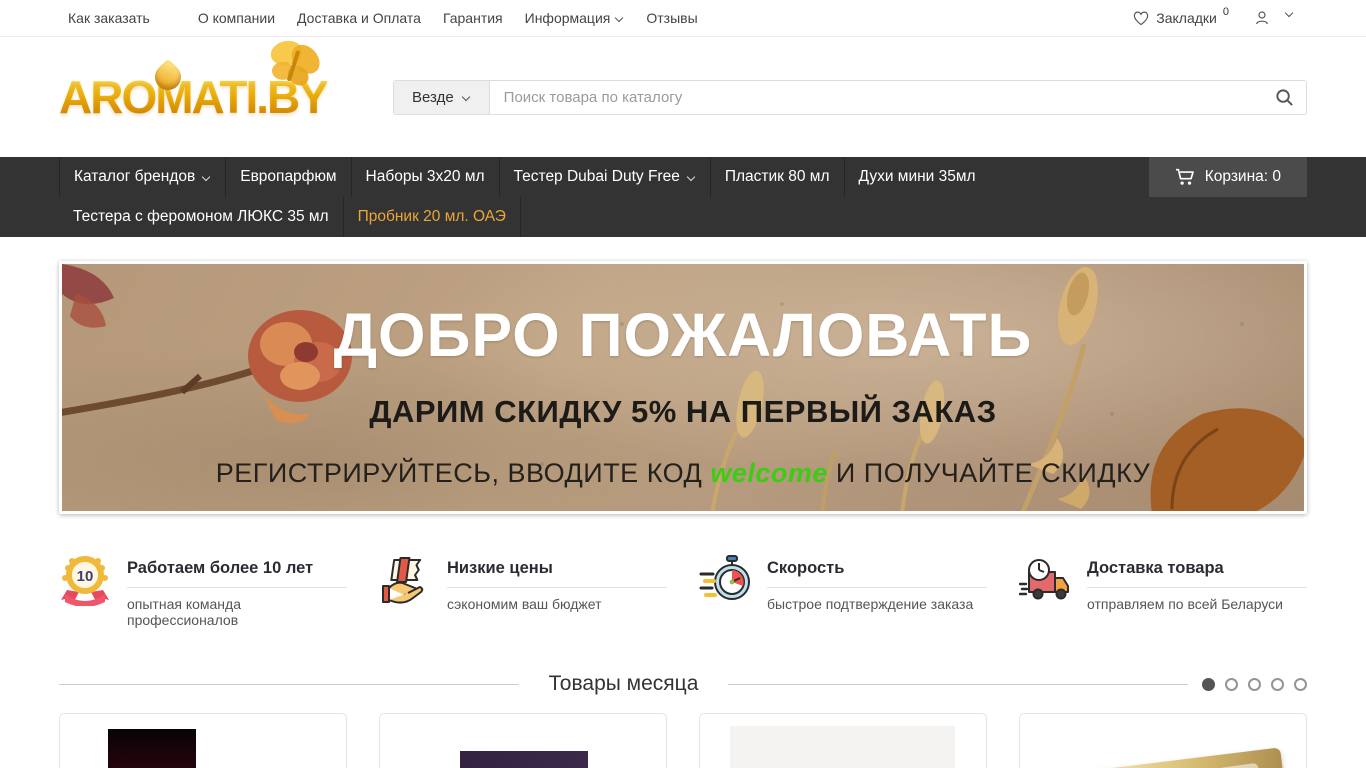 This screenshot has height=768, width=1366. I want to click on nav-item-label: Тестер Dubai Duty Free, so click(596, 176).